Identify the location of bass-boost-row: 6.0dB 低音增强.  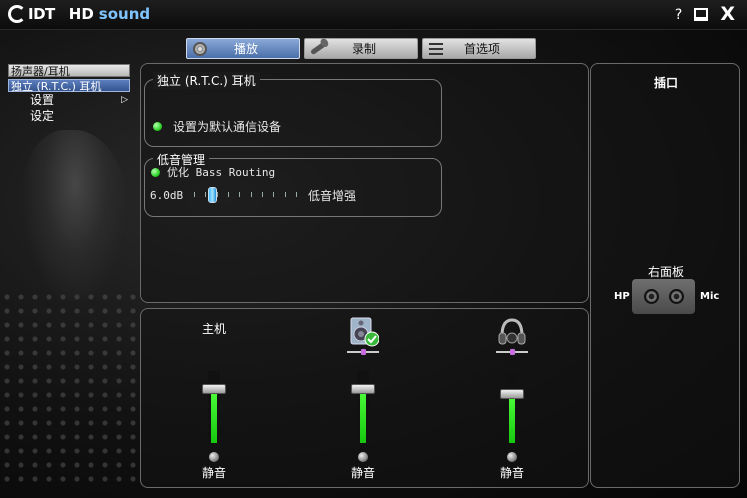
(253, 195).